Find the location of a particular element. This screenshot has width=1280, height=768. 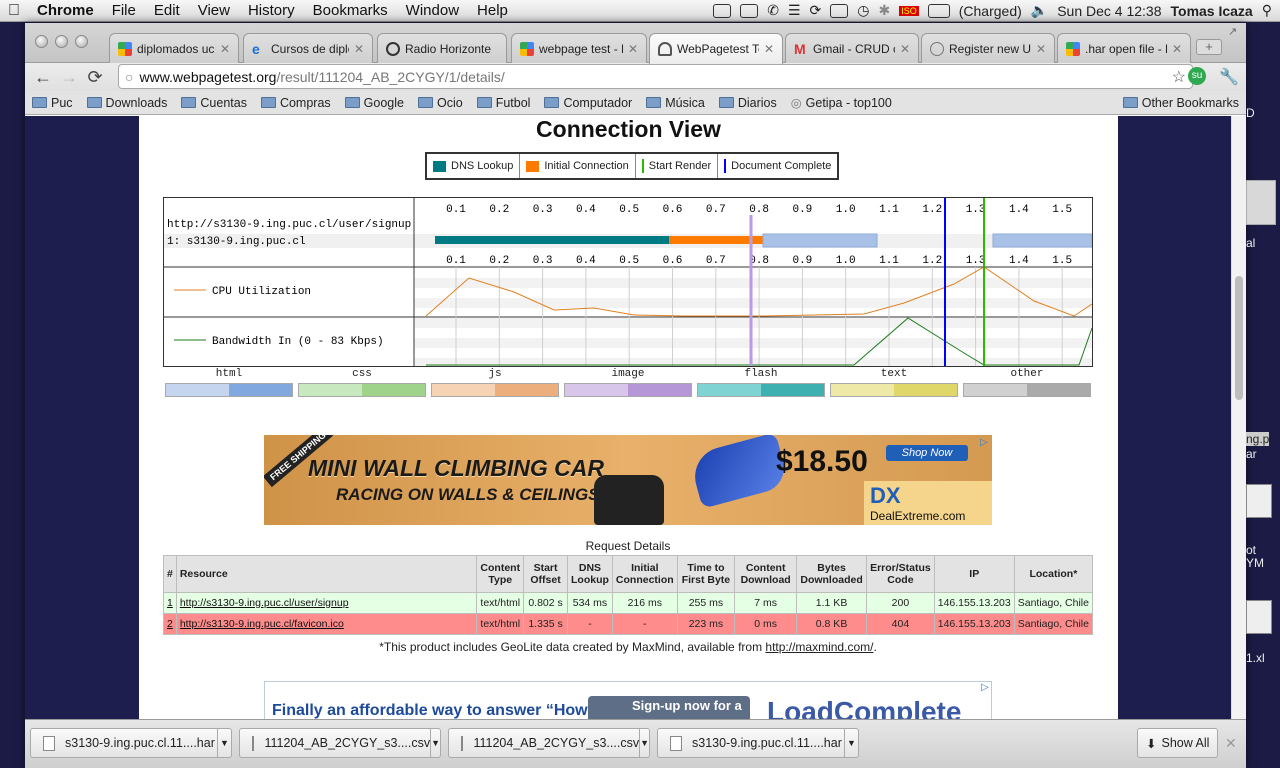

volume-icon: 🔈 is located at coordinates (1039, 10).